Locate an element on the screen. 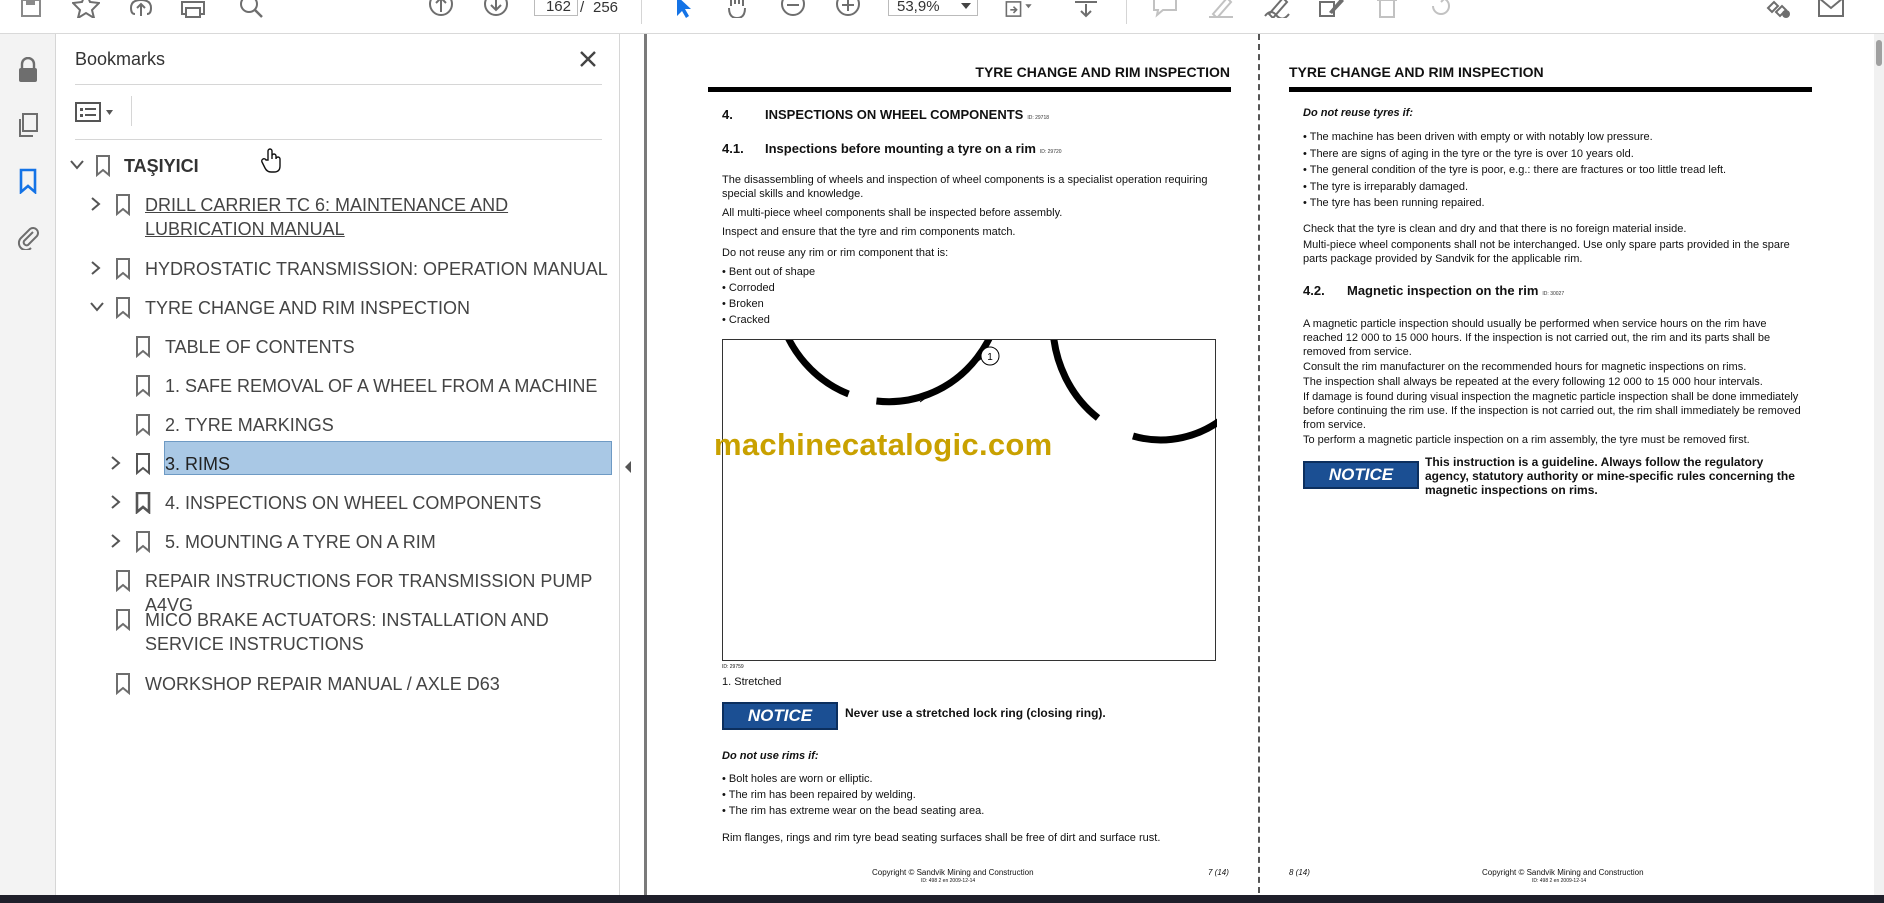  divider is located at coordinates (338, 84).